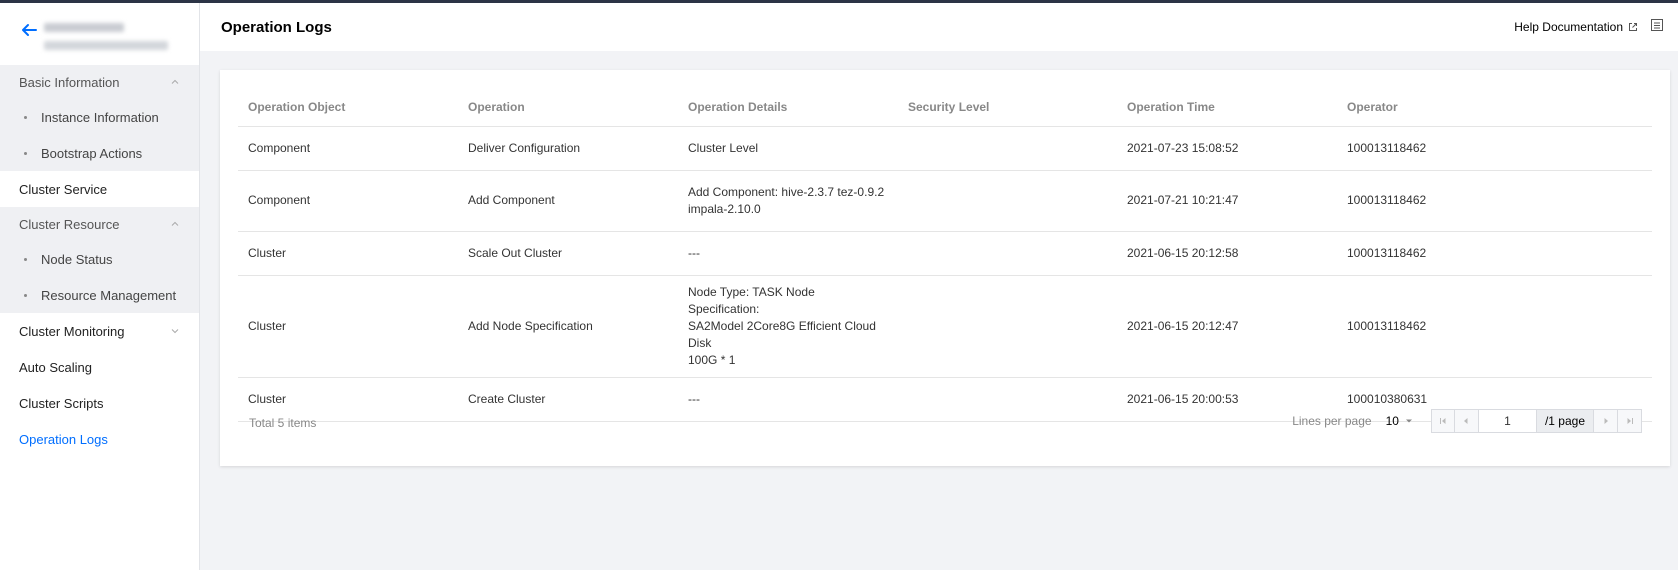 The height and width of the screenshot is (570, 1678). Describe the element at coordinates (99, 367) in the screenshot. I see `sidebar-item-auto-scaling: Auto Scaling` at that location.